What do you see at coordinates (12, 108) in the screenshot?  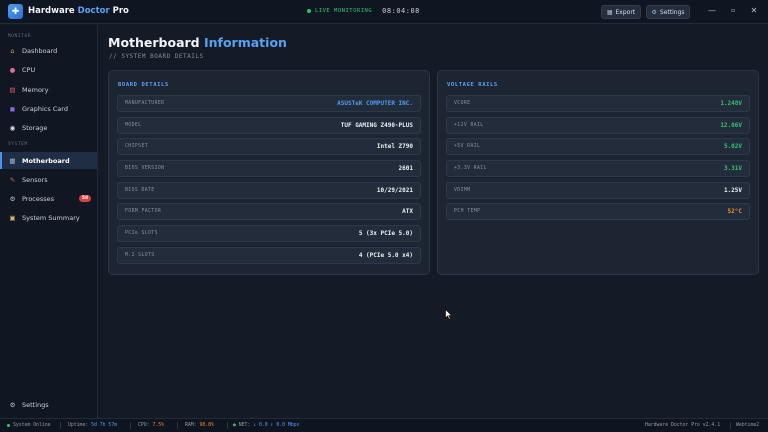 I see `gpu-icon: ◼` at bounding box center [12, 108].